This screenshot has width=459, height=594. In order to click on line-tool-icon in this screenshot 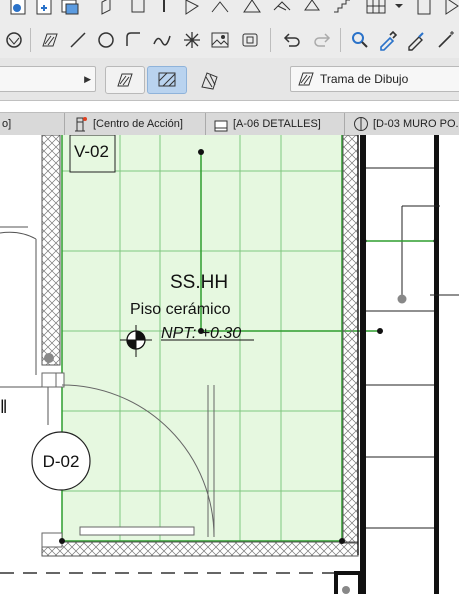, I will do `click(78, 40)`.